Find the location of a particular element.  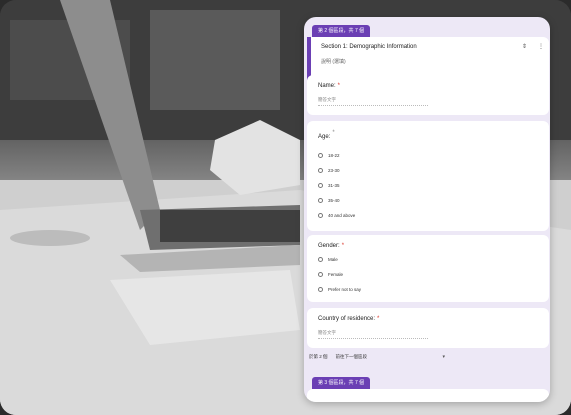

section-title: Section 1: Demographic Information is located at coordinates (369, 47).